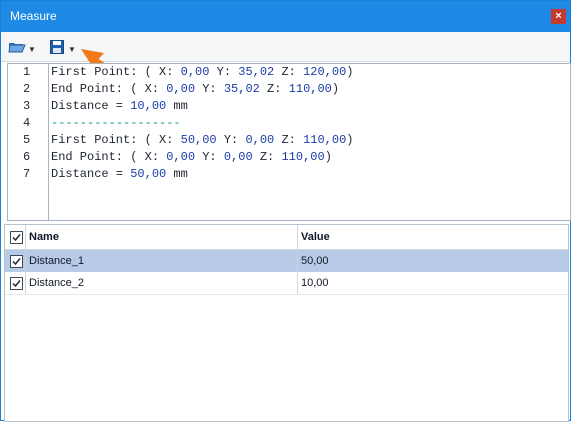  Describe the element at coordinates (16, 237) in the screenshot. I see `select-all-checkbox` at that location.